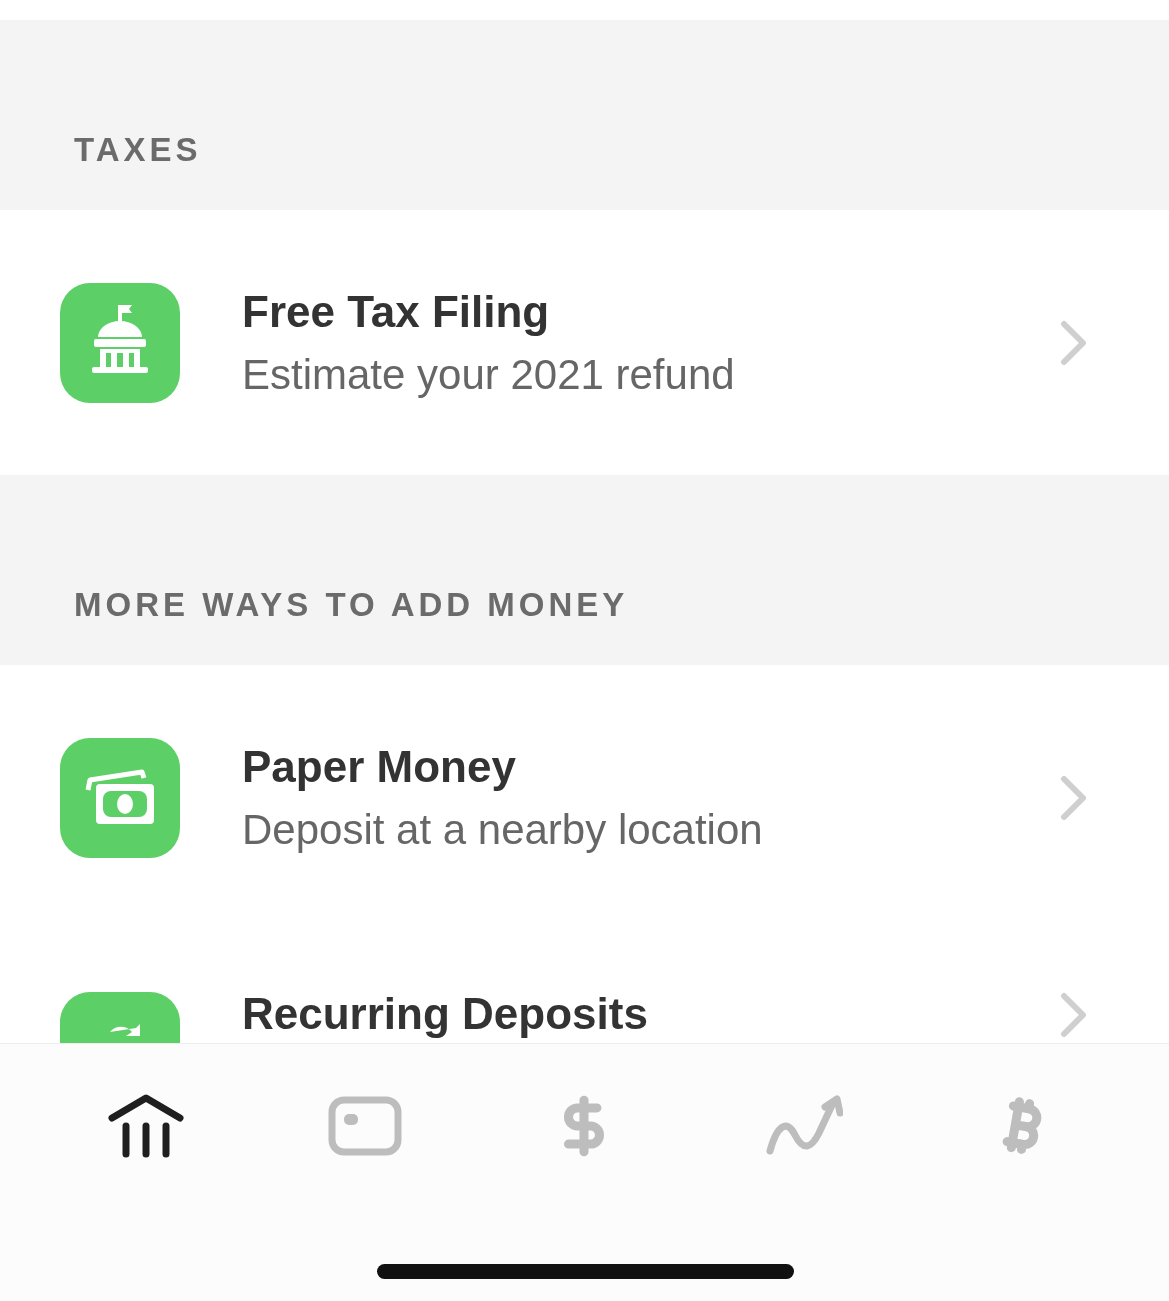 This screenshot has height=1301, width=1169. Describe the element at coordinates (120, 342) in the screenshot. I see `courthouse-icon` at that location.